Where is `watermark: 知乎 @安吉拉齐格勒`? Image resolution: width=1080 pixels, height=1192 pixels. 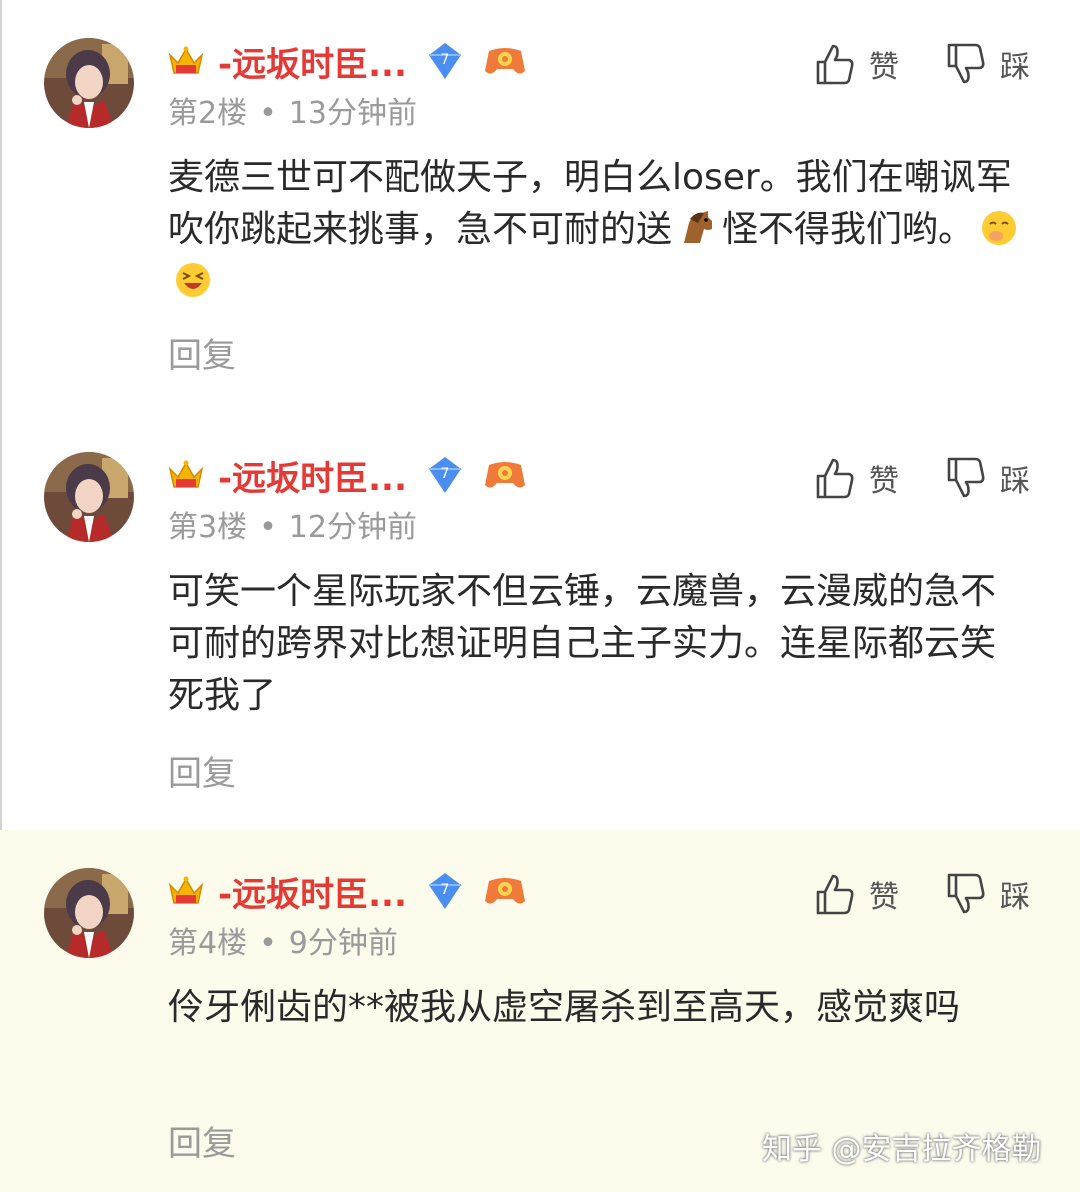 watermark: 知乎 @安吉拉齐格勒 is located at coordinates (902, 1149).